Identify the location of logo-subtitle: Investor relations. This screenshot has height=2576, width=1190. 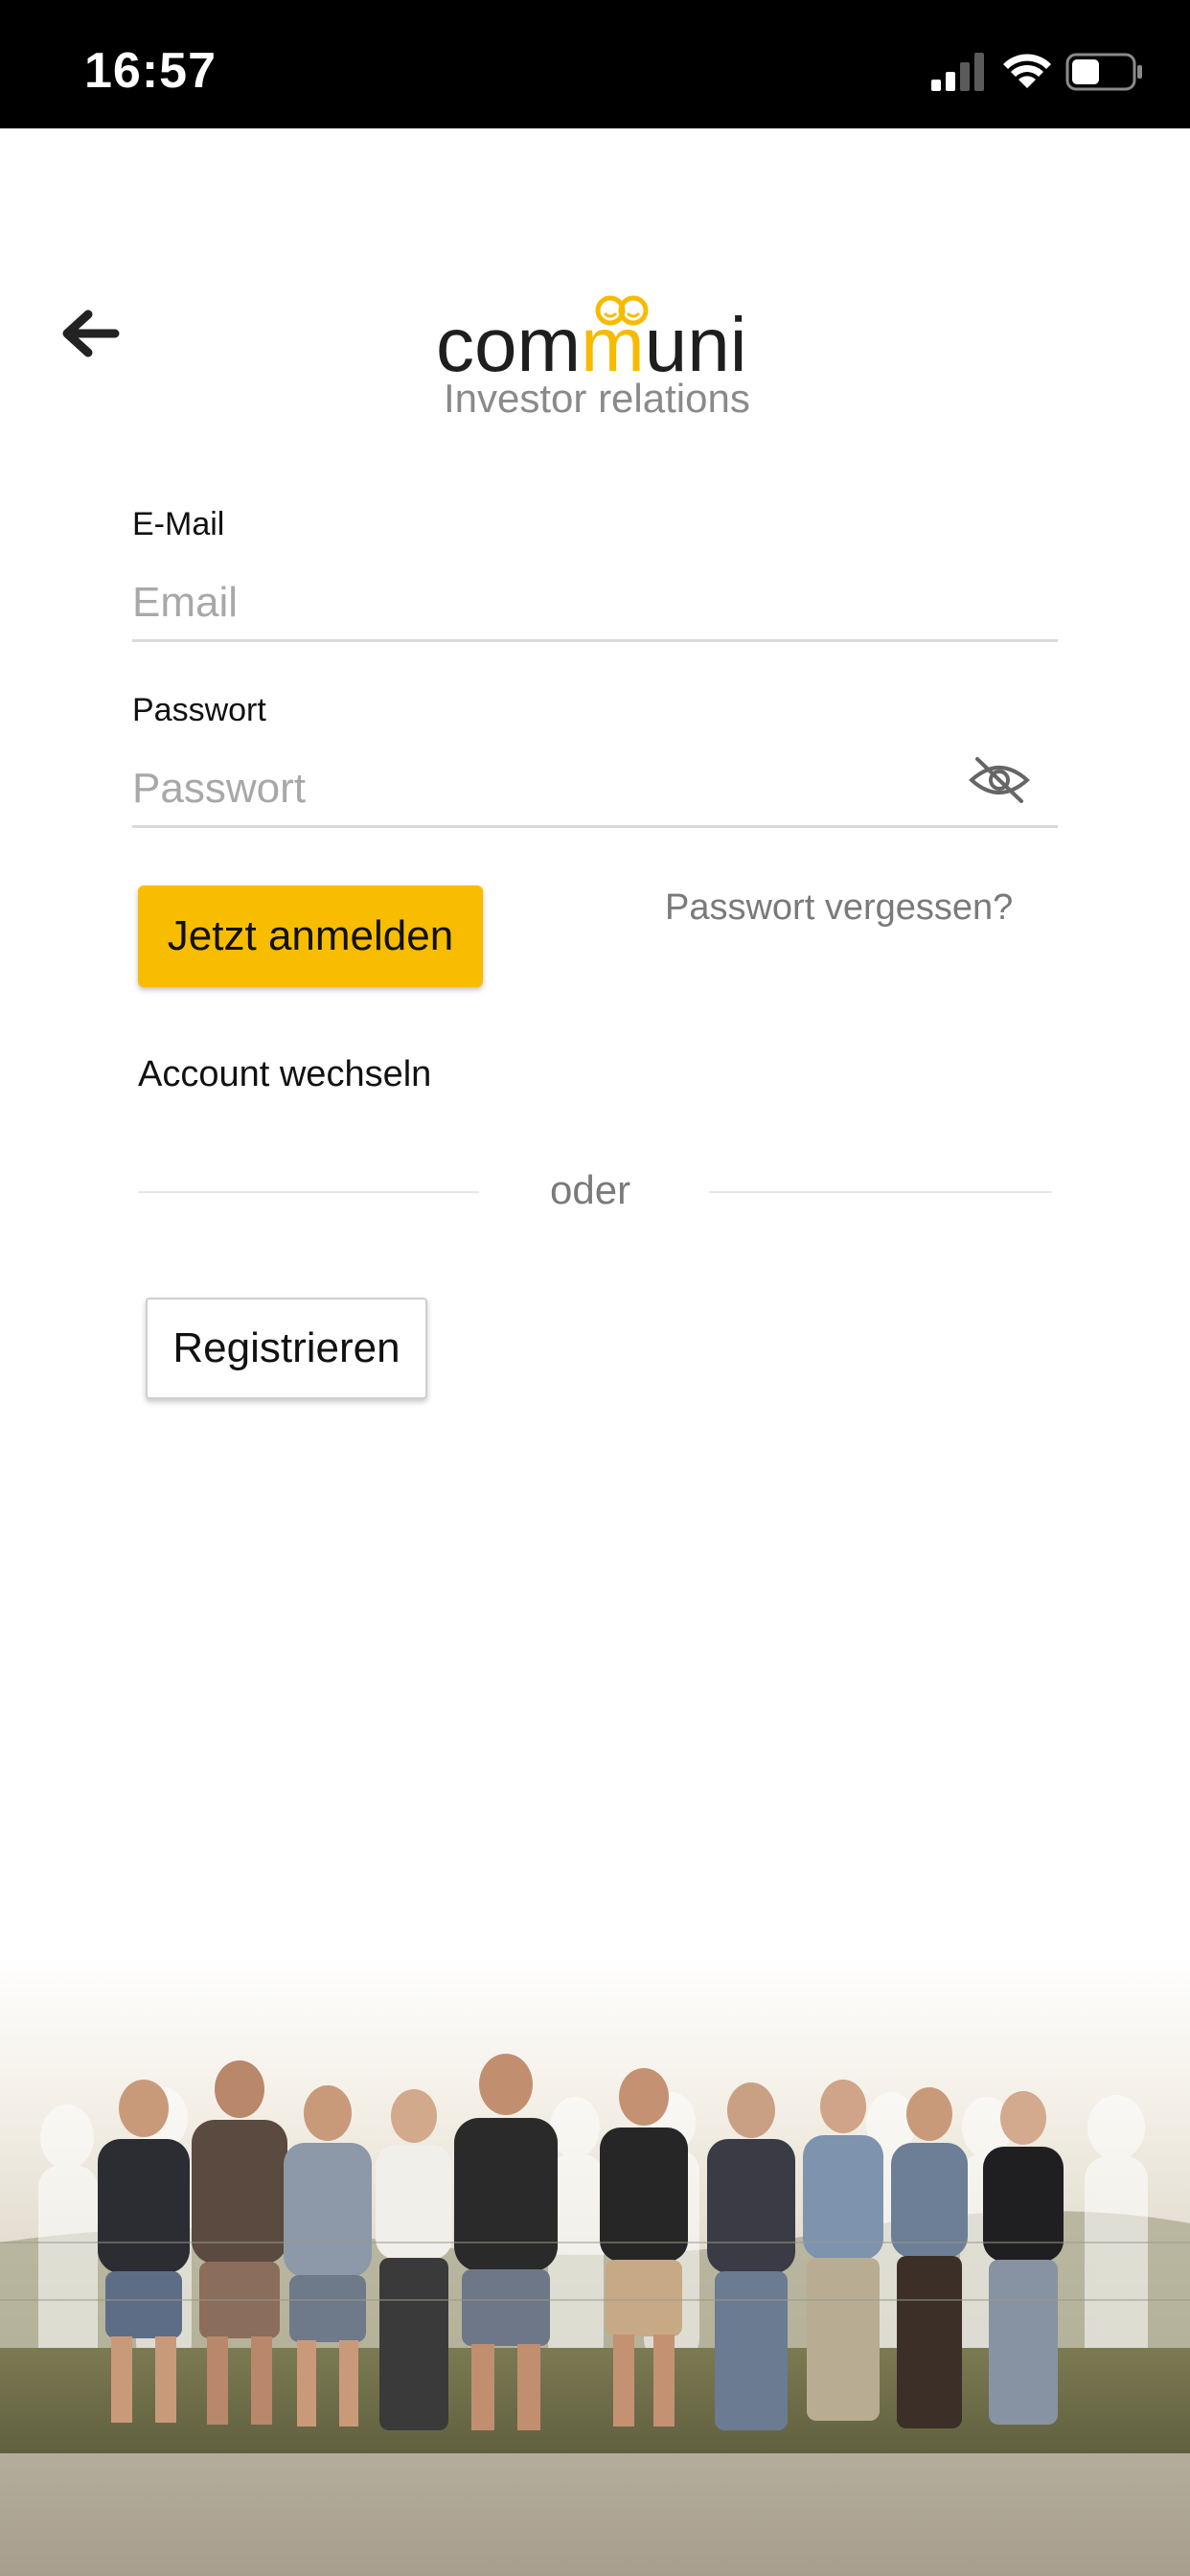
(597, 398).